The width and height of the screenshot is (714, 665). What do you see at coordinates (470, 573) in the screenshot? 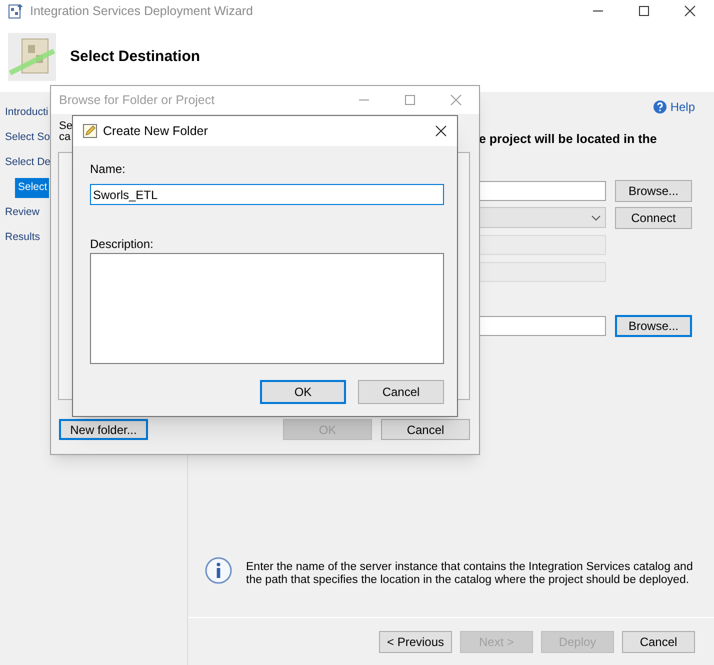
I see `info-text: Enter the name of the server instance that contains the Integration Services catalog and the path that specifies the location in the catalog where the project should be deployed.` at bounding box center [470, 573].